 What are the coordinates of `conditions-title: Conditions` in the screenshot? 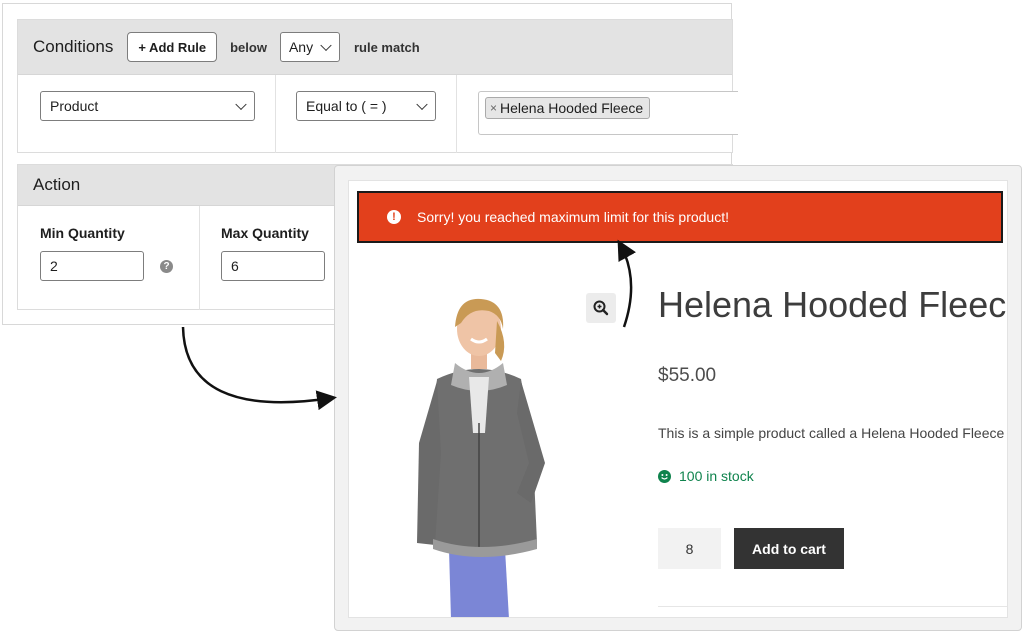 It's located at (73, 46).